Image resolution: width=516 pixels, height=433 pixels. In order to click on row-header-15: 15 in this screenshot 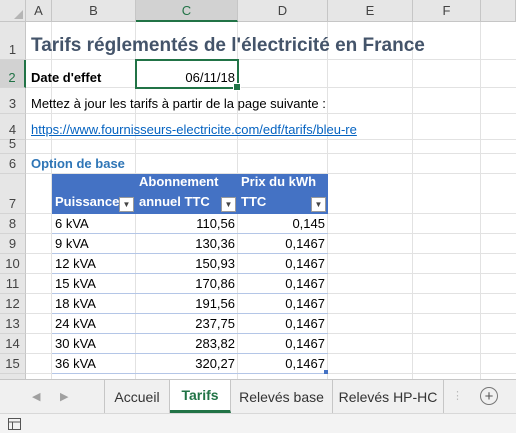, I will do `click(13, 364)`.